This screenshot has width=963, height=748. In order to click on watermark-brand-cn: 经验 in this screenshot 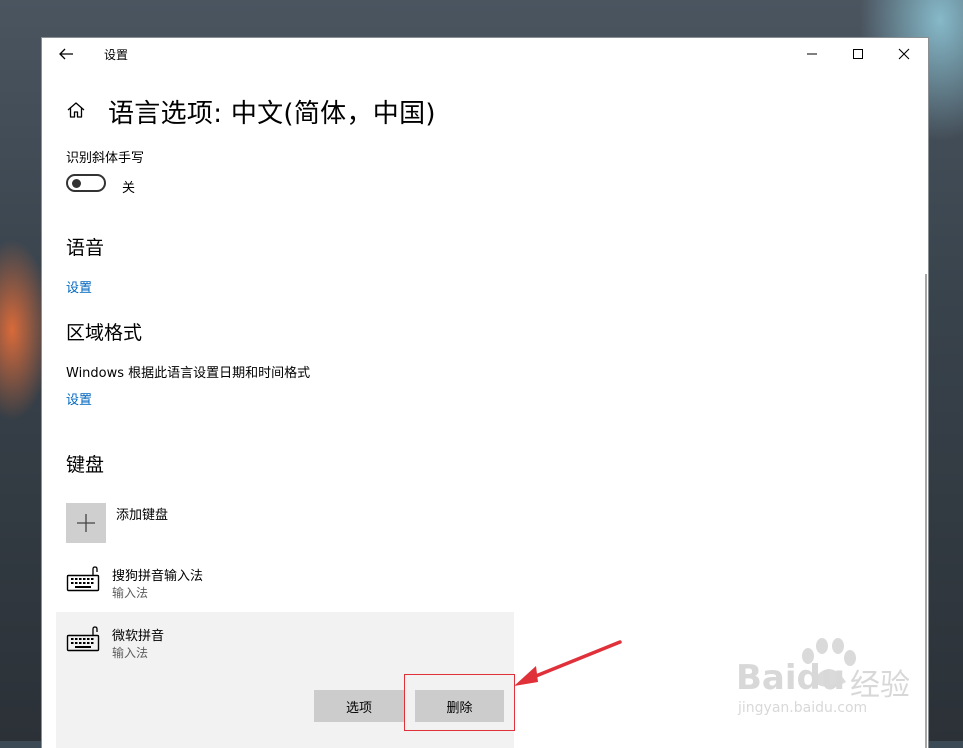, I will do `click(880, 685)`.